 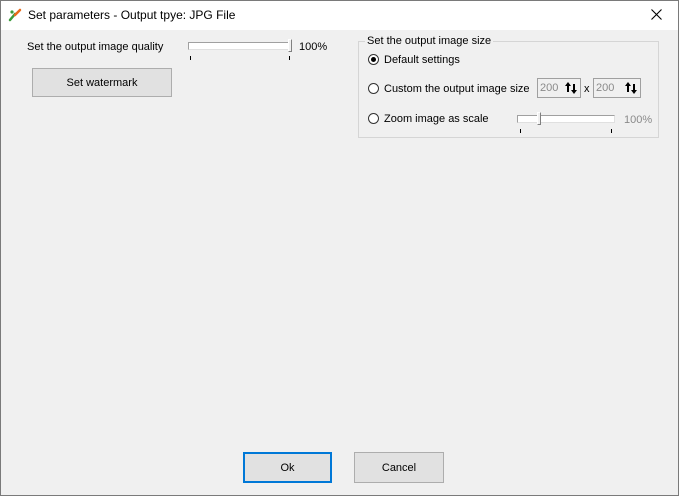 What do you see at coordinates (457, 89) in the screenshot?
I see `radio-custom-size-label: Custom the output image size` at bounding box center [457, 89].